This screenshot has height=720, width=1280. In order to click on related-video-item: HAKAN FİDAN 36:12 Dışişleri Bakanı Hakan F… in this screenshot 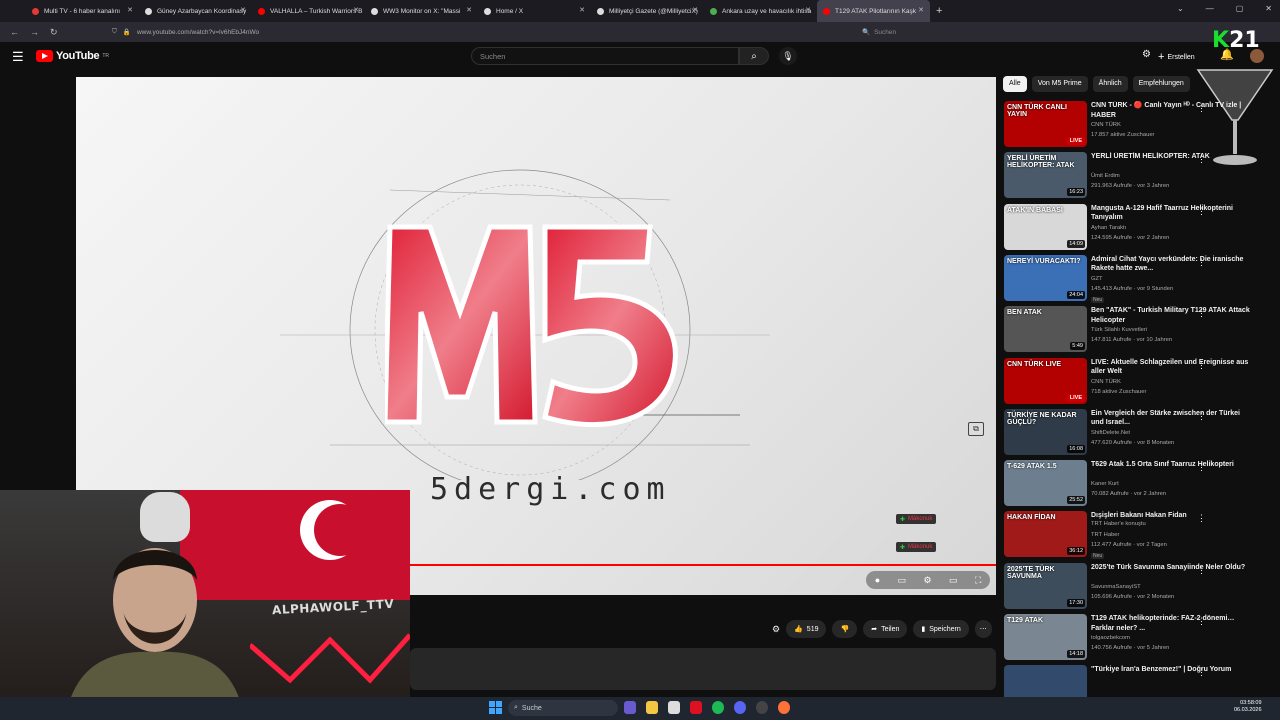, I will do `click(1139, 535)`.